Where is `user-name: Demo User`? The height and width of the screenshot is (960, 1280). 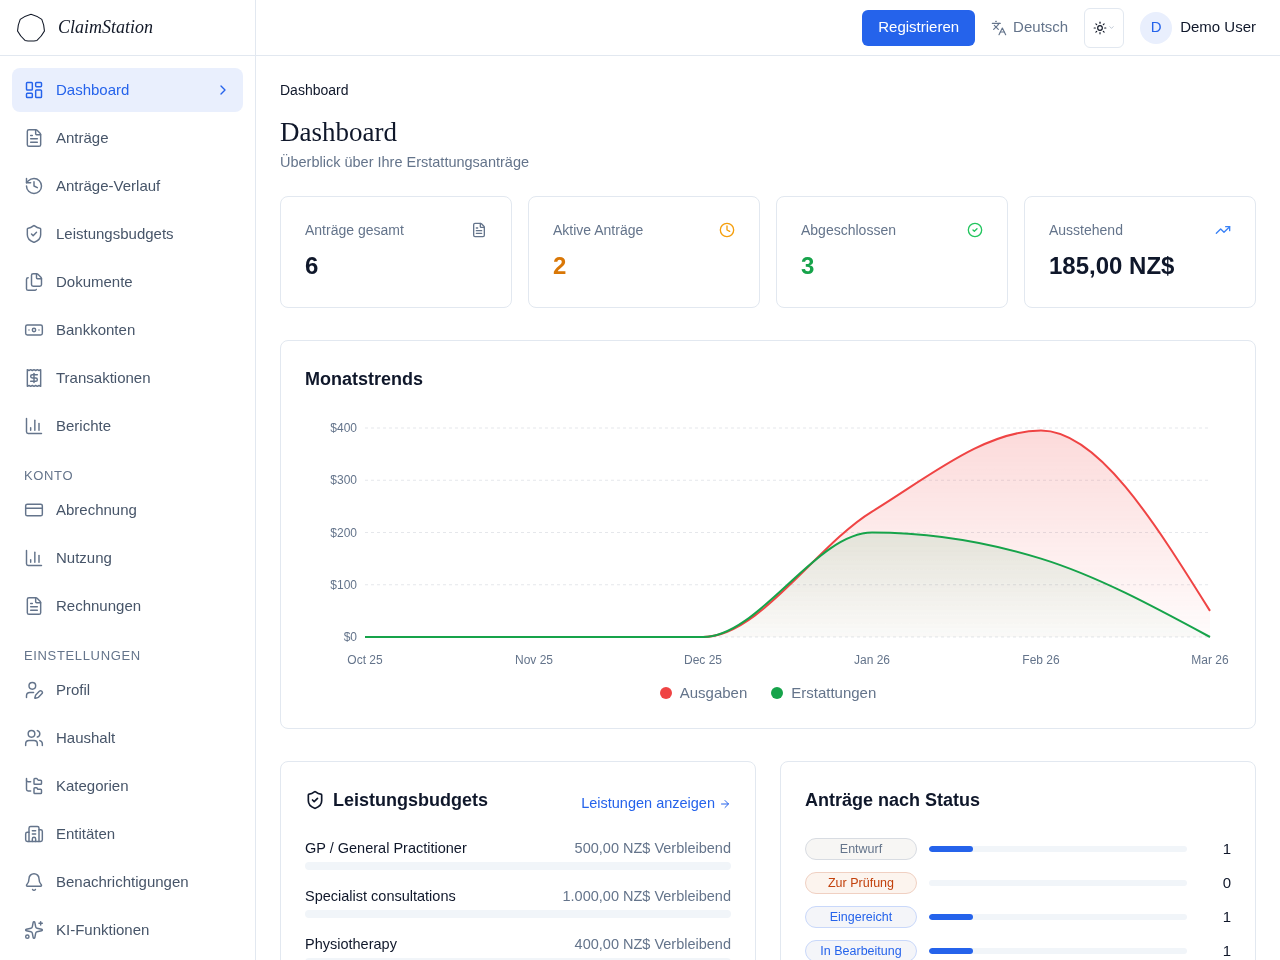
user-name: Demo User is located at coordinates (1218, 27).